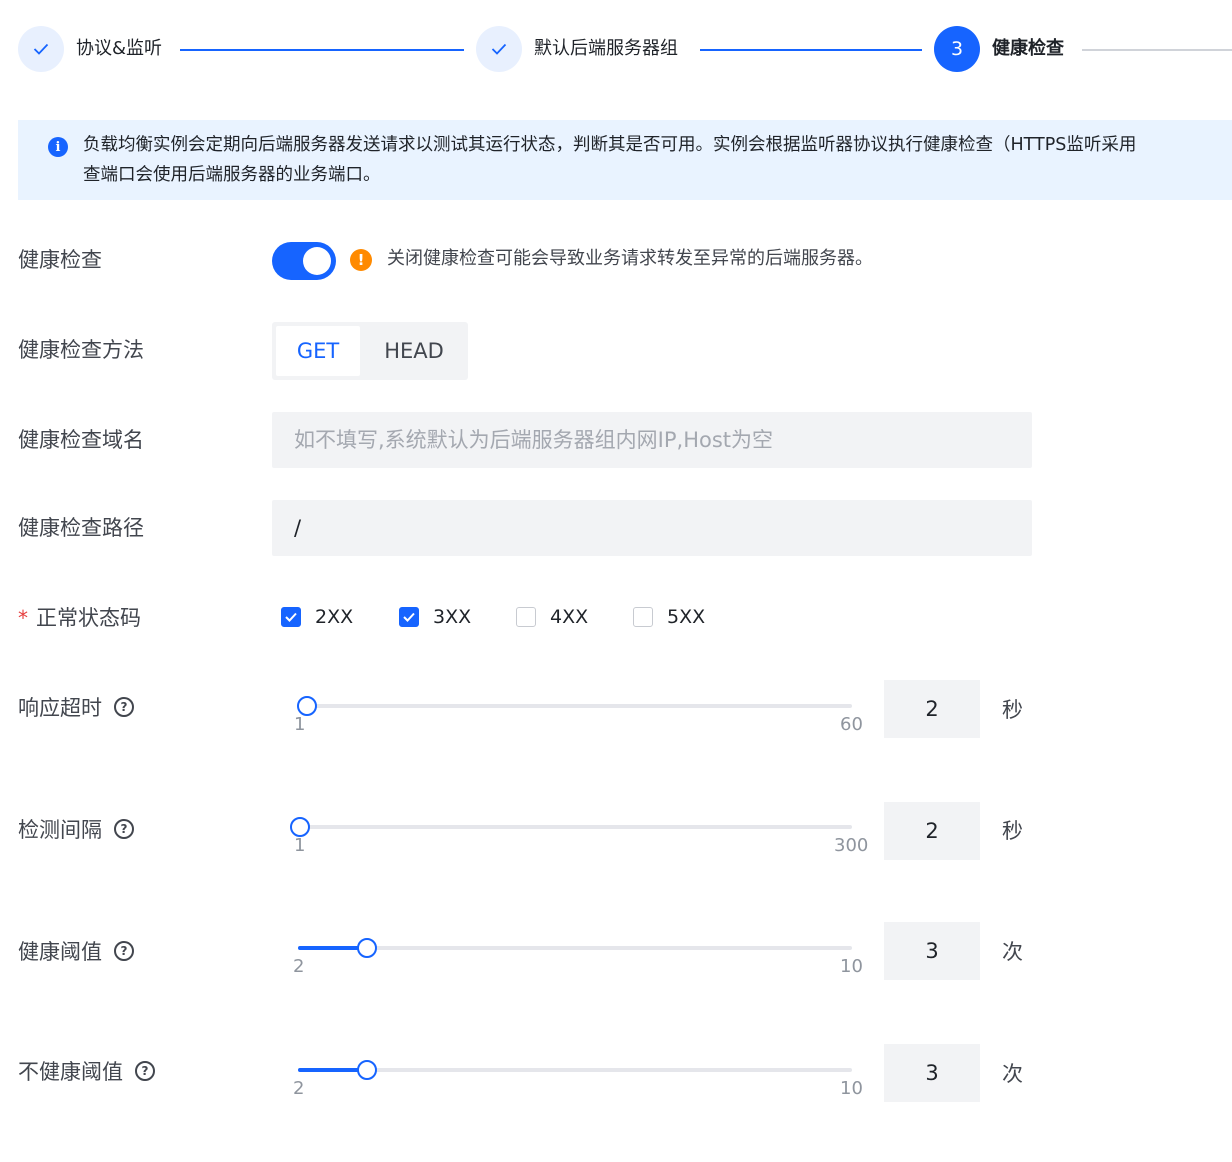 Image resolution: width=1232 pixels, height=1162 pixels. I want to click on interval-number-input: 2, so click(932, 831).